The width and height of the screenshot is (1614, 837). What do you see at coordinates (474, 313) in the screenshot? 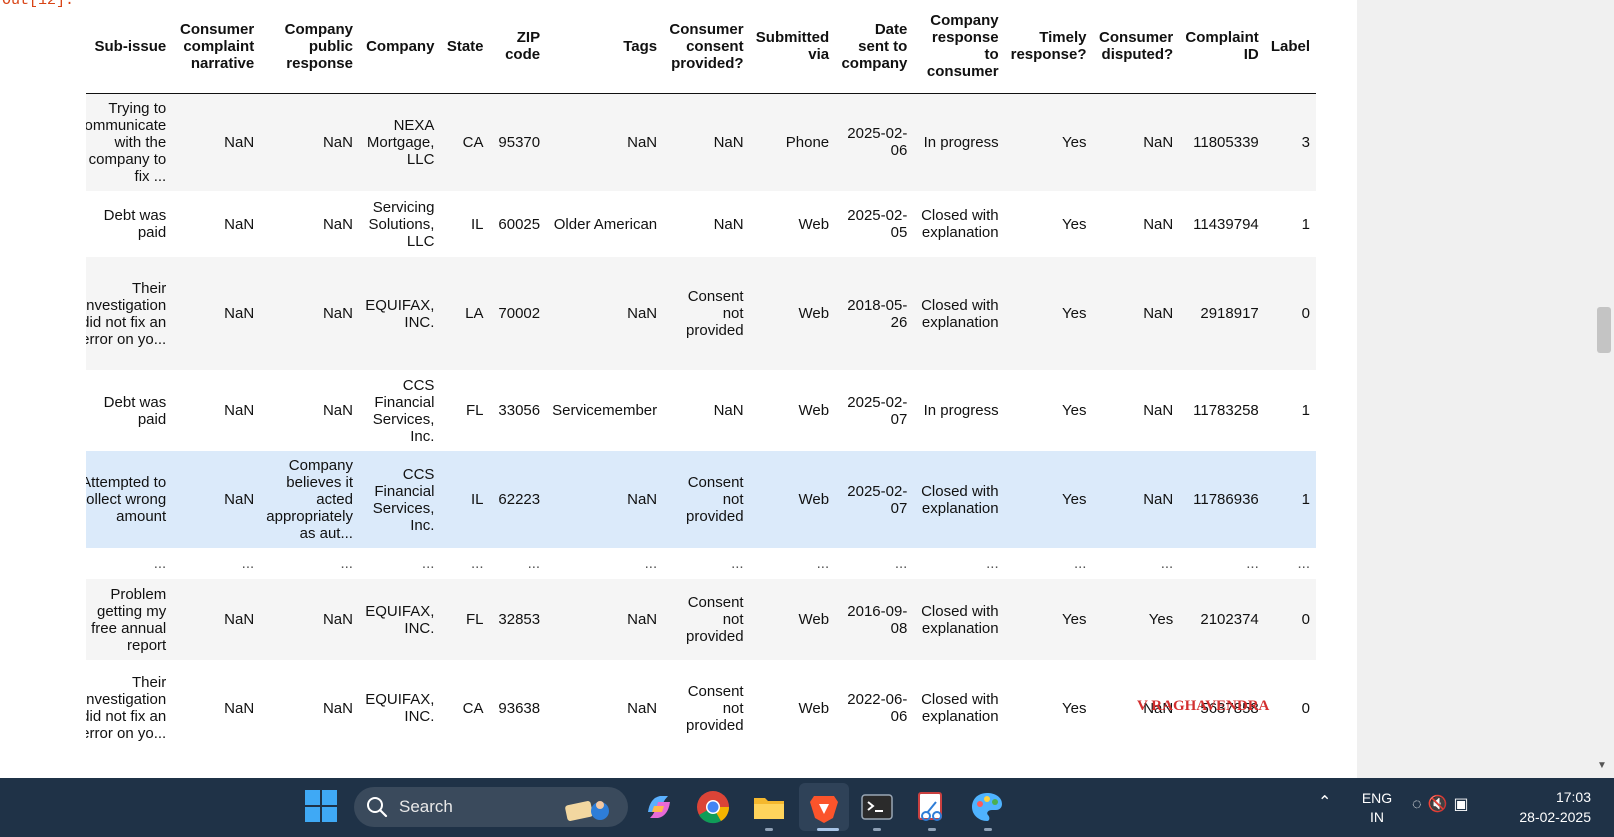
I see `table-cell: LA` at bounding box center [474, 313].